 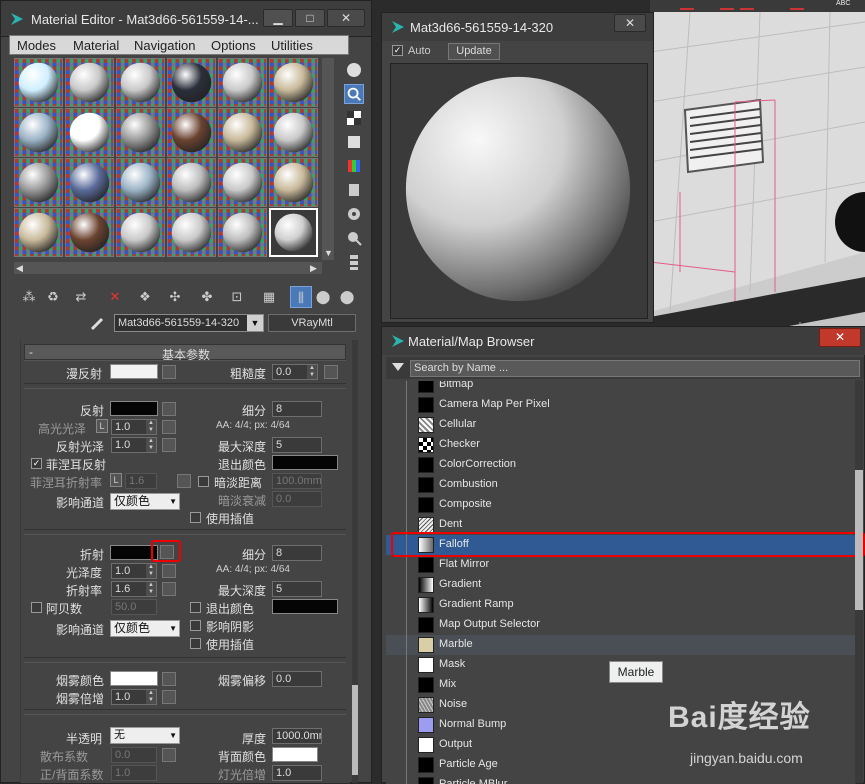 What do you see at coordinates (328, 253) in the screenshot?
I see `scroll-down-icon: ▼` at bounding box center [328, 253].